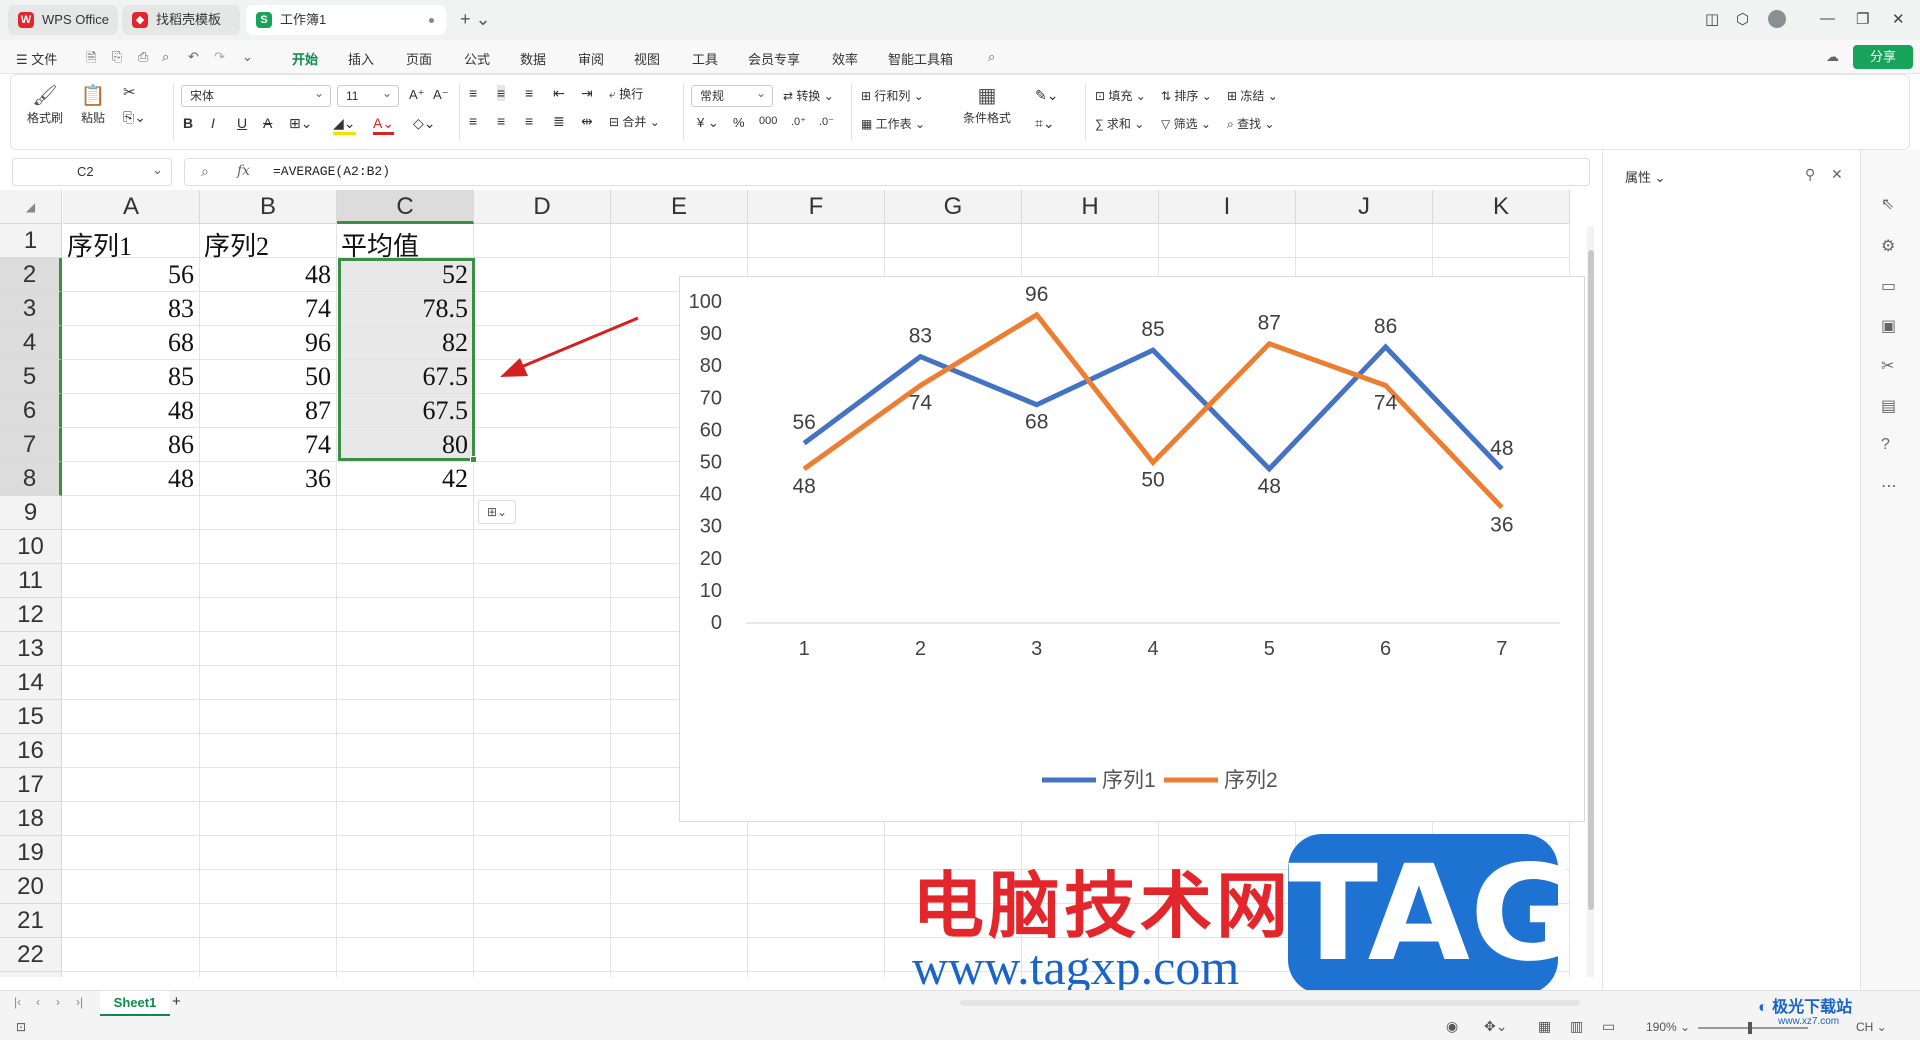  Describe the element at coordinates (205, 171) in the screenshot. I see `zoom-formula-icon: ⌕` at that location.